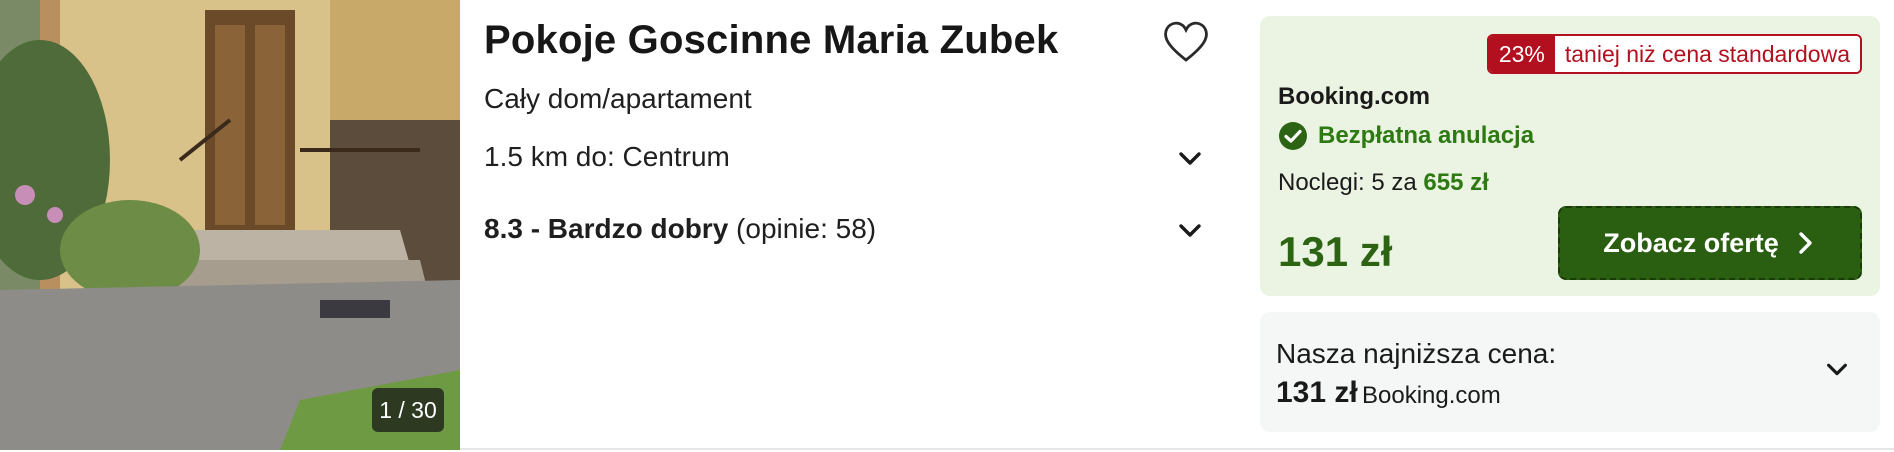  Describe the element at coordinates (606, 228) in the screenshot. I see `rating-score: 8.3 - Bardzo dobry` at that location.